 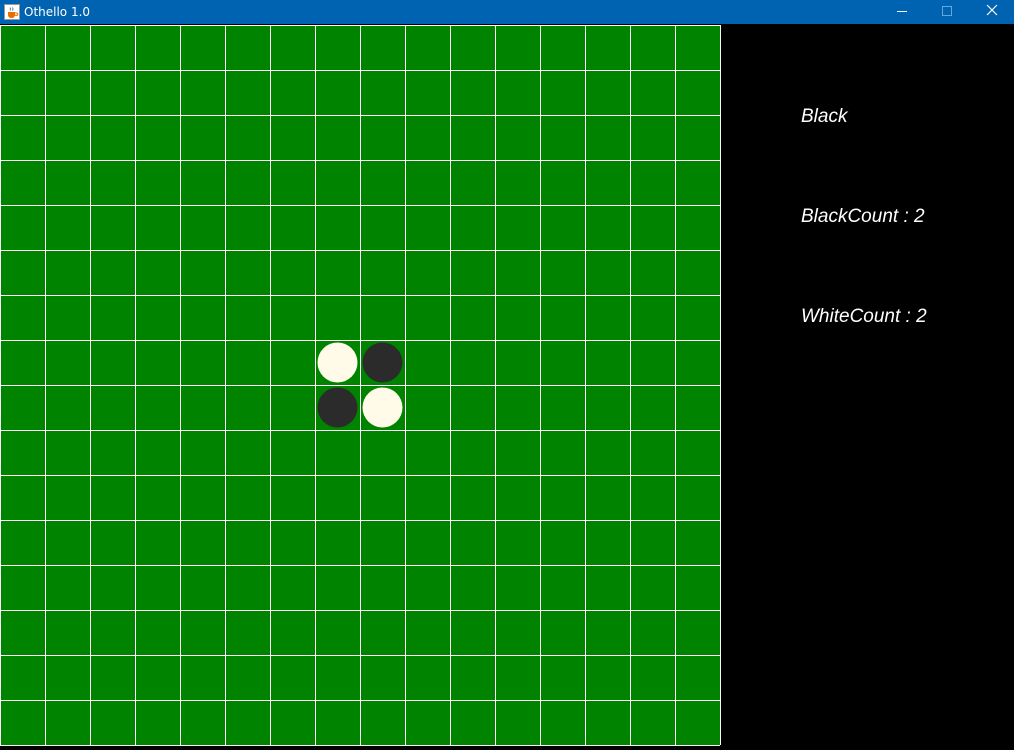 What do you see at coordinates (901, 12) in the screenshot?
I see `minimize-button` at bounding box center [901, 12].